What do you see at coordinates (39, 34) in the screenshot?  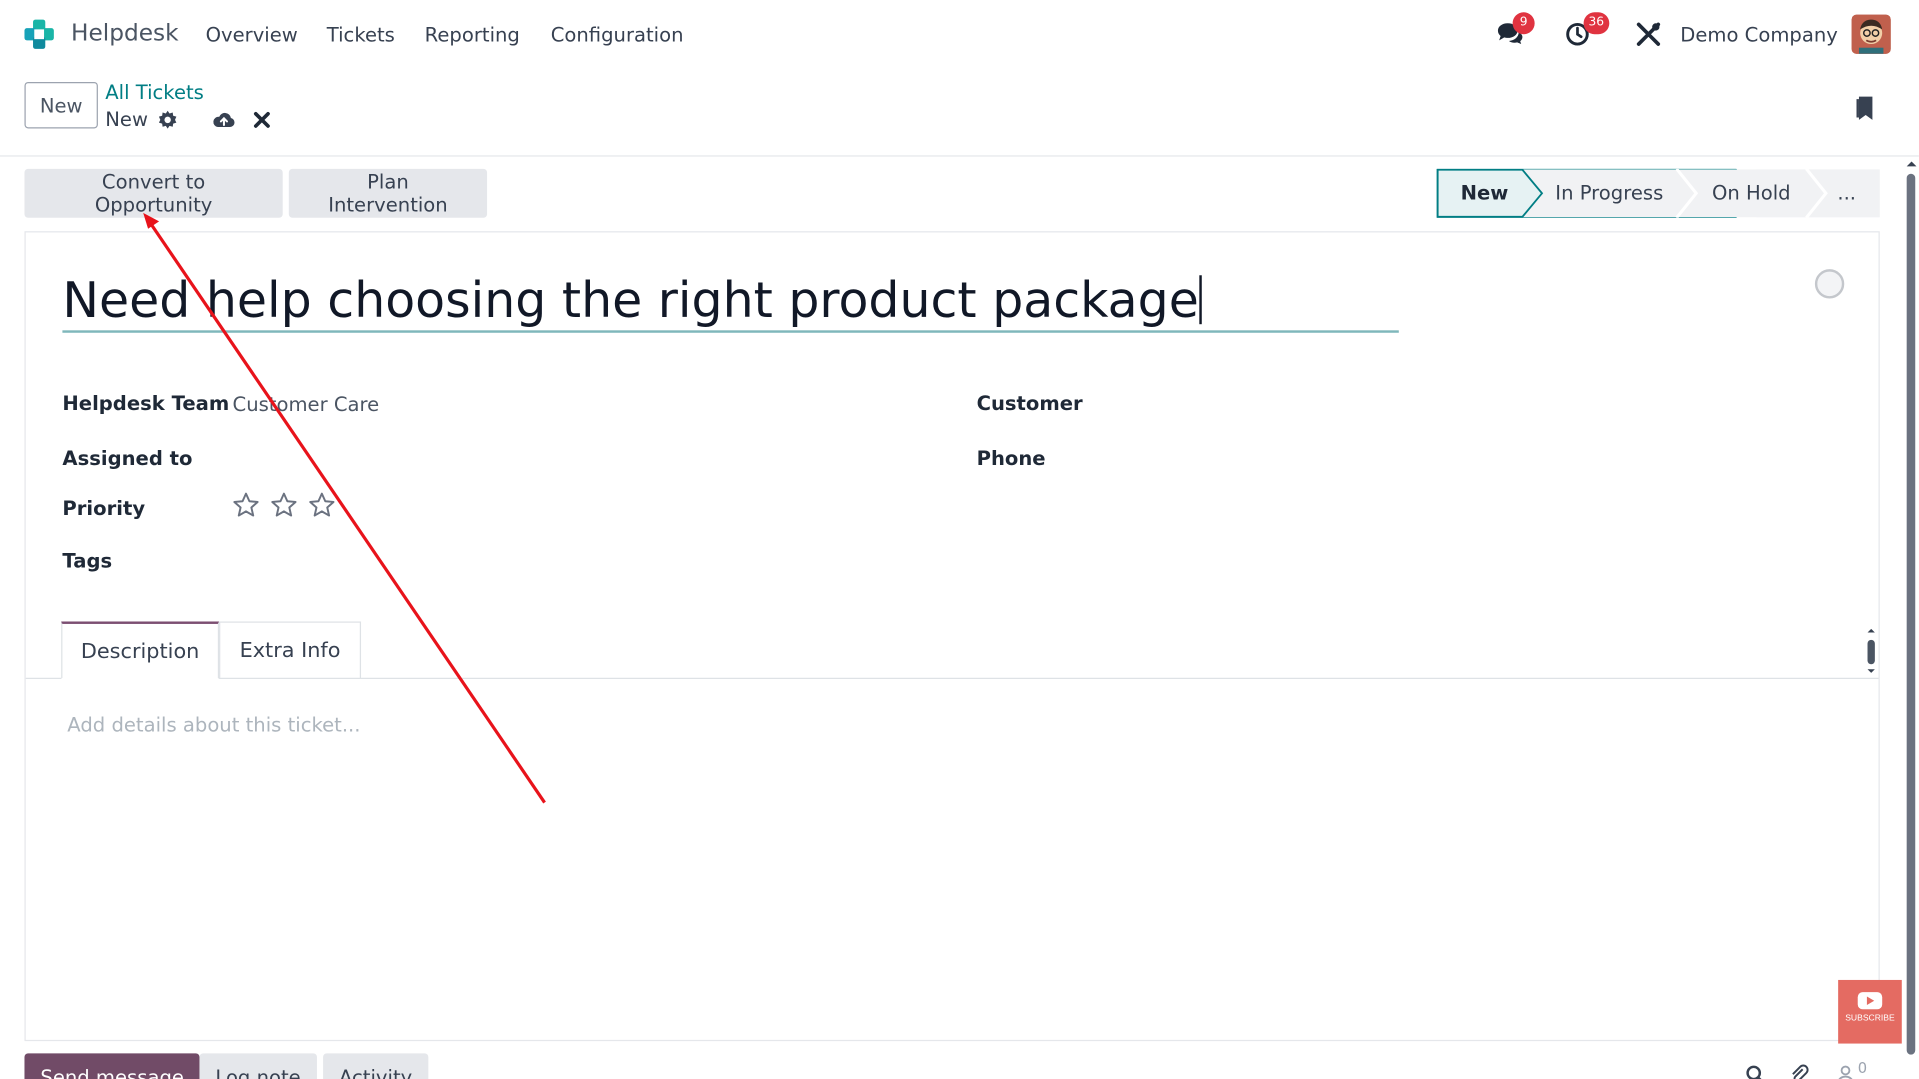 I see `helpdesk-app-logo-icon` at bounding box center [39, 34].